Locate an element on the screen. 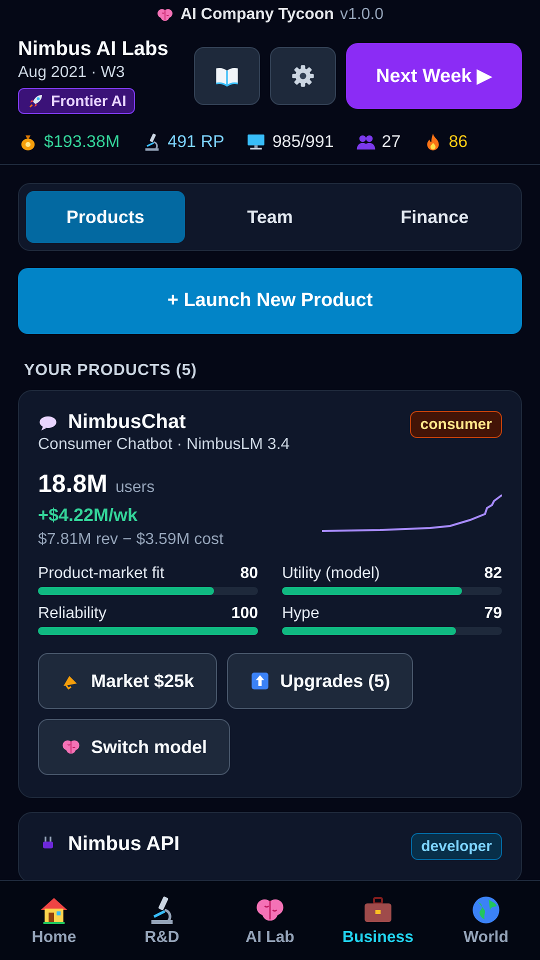 This screenshot has width=540, height=960. tab: Finance is located at coordinates (434, 217).